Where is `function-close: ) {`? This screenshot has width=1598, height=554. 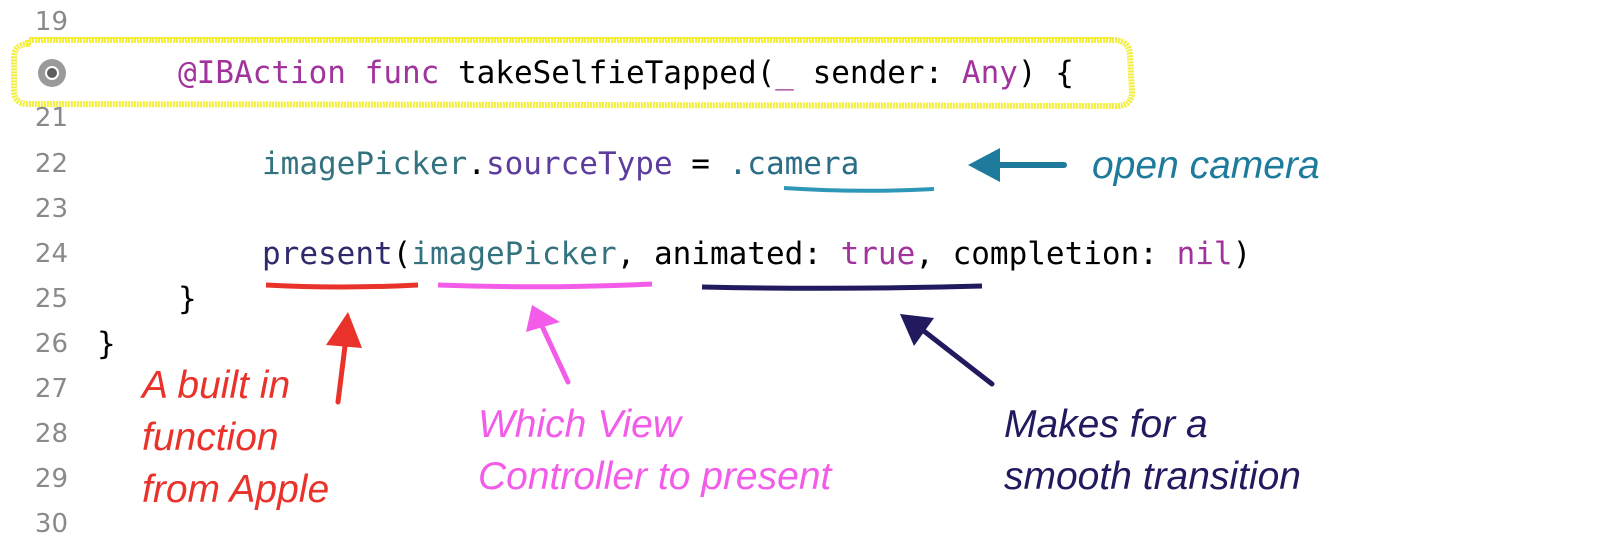
function-close: ) { is located at coordinates (1045, 73).